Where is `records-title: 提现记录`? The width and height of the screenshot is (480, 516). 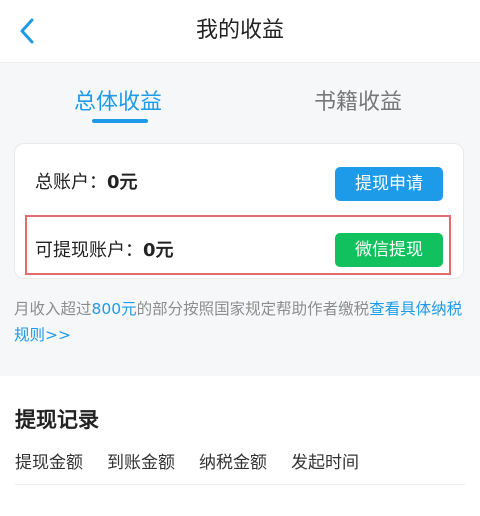
records-title: 提现记录 is located at coordinates (57, 420).